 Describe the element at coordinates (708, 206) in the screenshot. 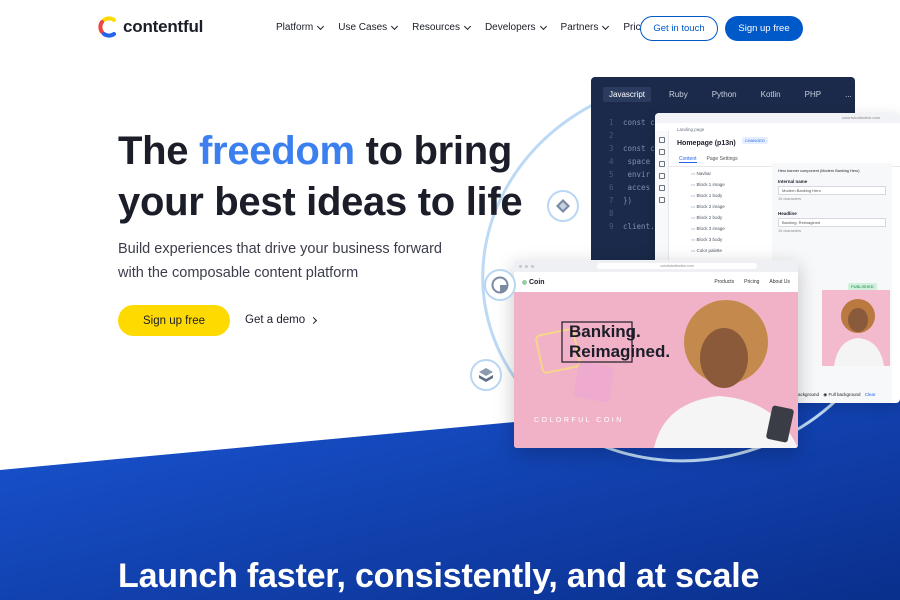

I see `list-item: Block 2 image` at that location.